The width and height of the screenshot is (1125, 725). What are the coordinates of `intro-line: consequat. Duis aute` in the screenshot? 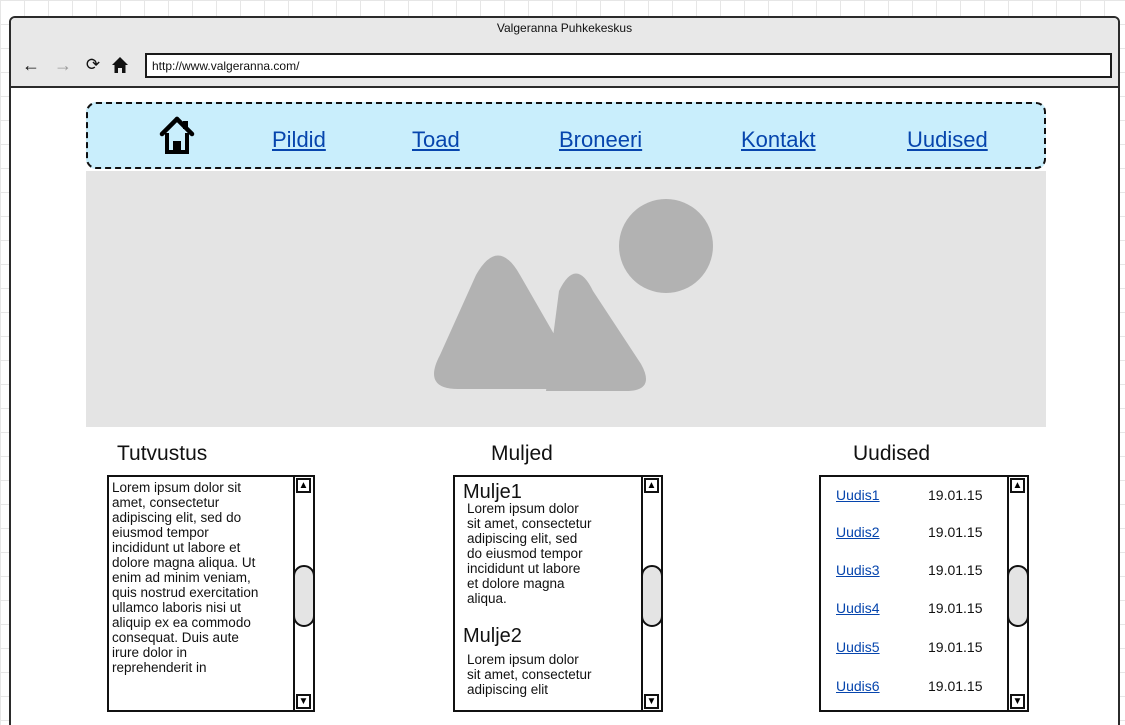 It's located at (175, 637).